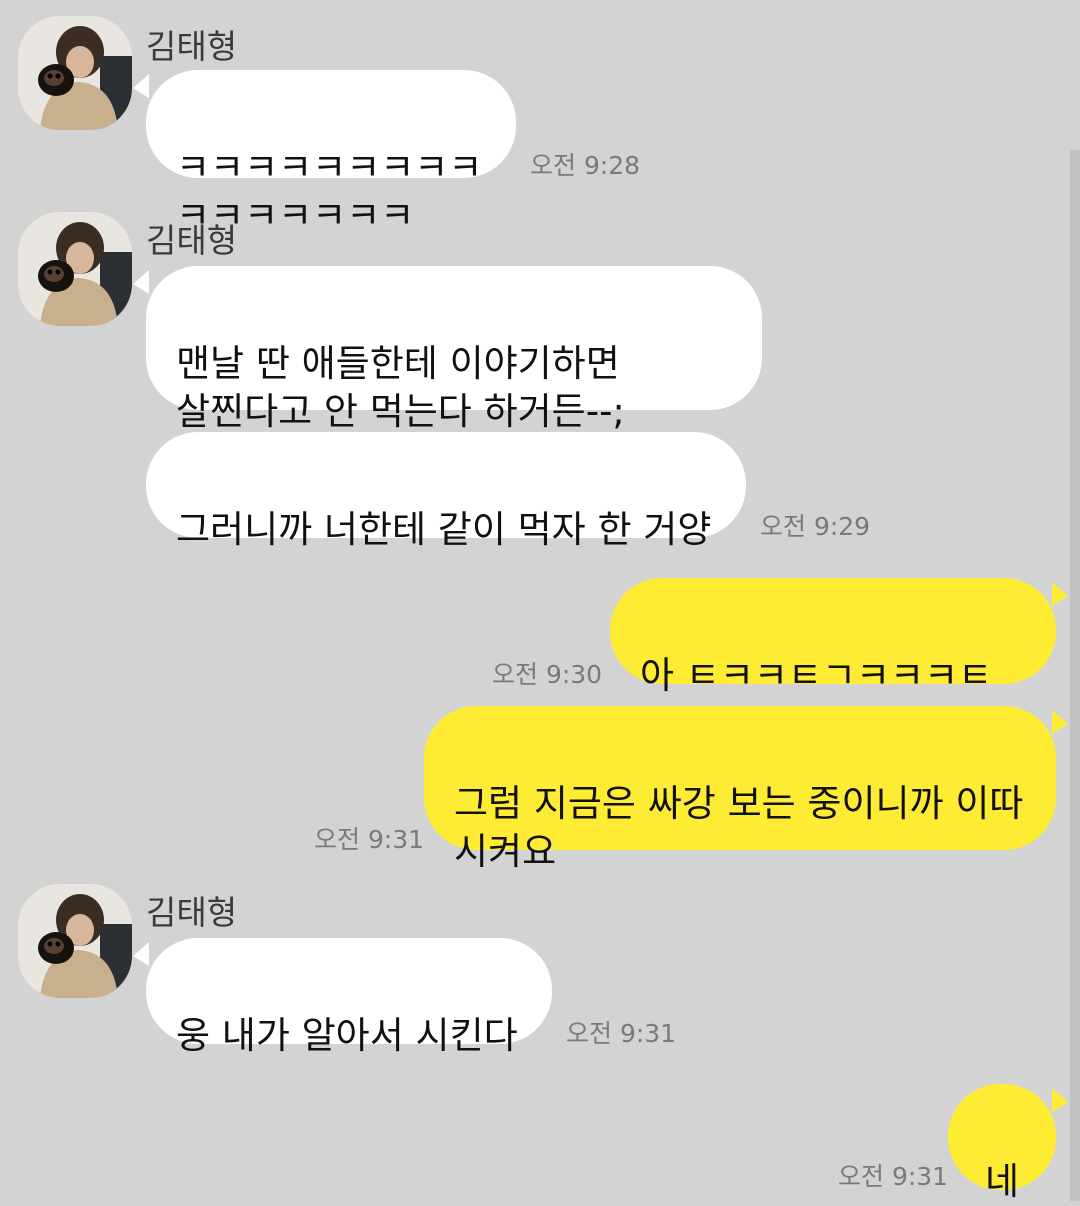 The width and height of the screenshot is (1080, 1206). I want to click on message-bubble: ㅋㅋㅋㅋㅋㅋㅋㅋㅋㅋㅋㅋㅋㅋㅋㅋ, so click(331, 153).